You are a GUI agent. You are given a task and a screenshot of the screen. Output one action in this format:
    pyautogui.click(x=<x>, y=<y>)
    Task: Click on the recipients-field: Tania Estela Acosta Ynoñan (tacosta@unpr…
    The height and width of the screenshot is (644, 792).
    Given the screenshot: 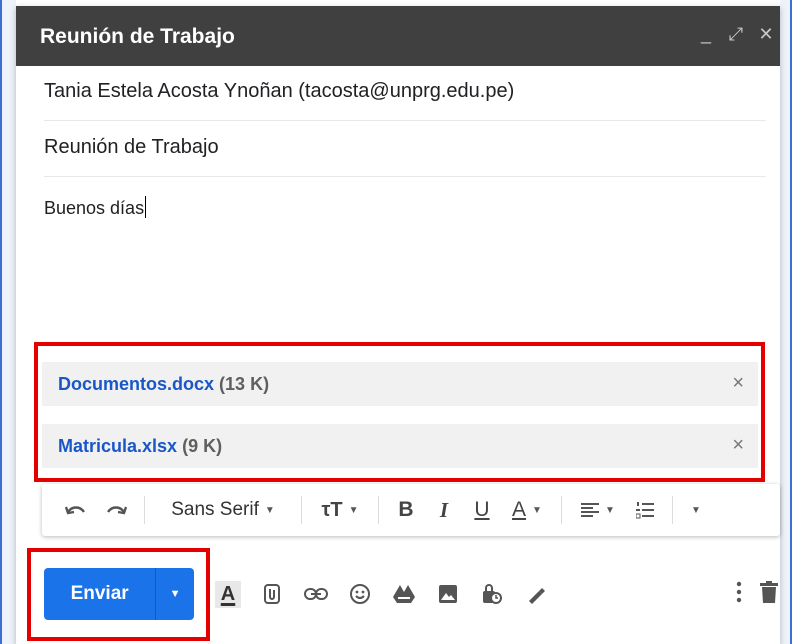 What is the action you would take?
    pyautogui.click(x=405, y=100)
    